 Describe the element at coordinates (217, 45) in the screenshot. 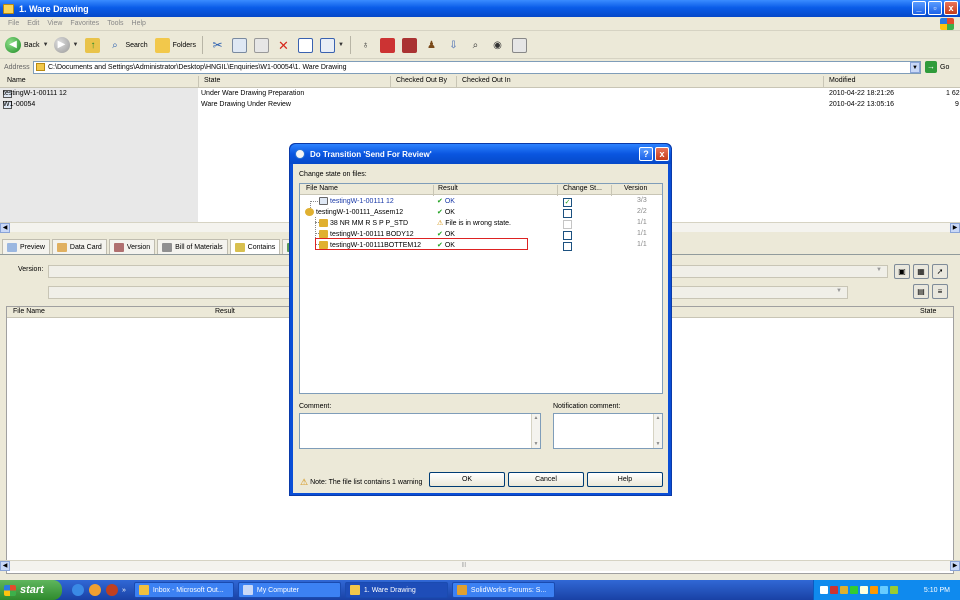

I see `cut-icon: ✂` at that location.